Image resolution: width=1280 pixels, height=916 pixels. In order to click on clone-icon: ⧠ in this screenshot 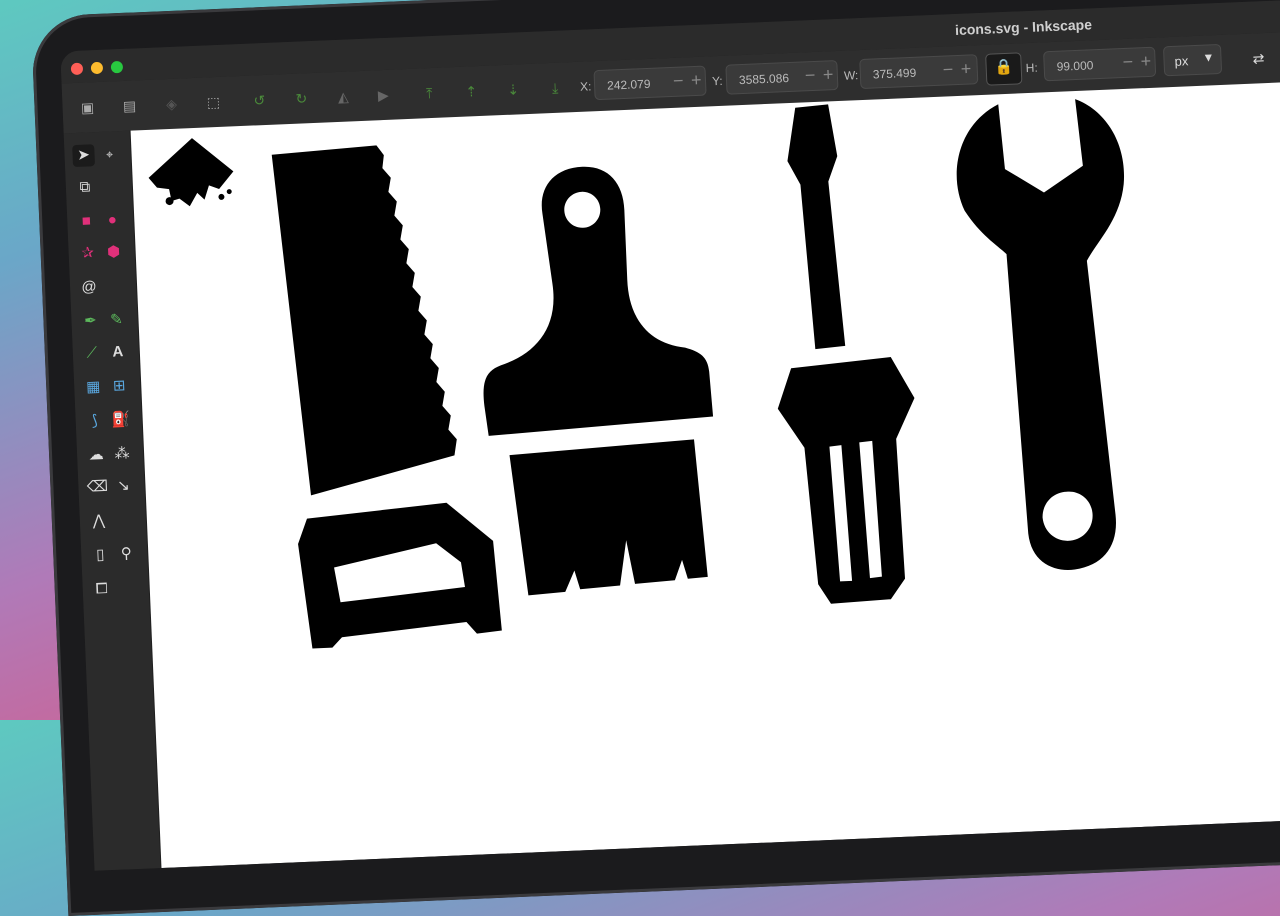, I will do `click(101, 589)`.